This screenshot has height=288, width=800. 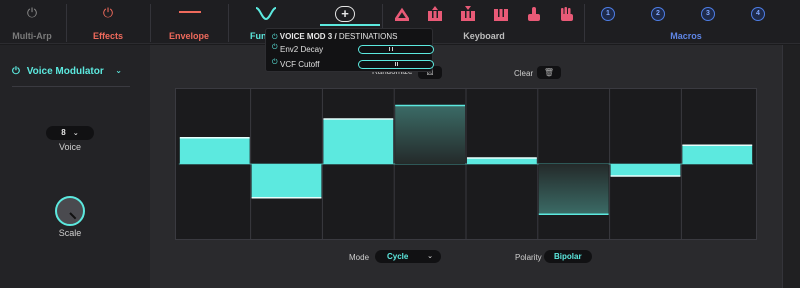 I want to click on module-selector: ⏻ Voice Modulator ⌄, so click(x=72, y=74).